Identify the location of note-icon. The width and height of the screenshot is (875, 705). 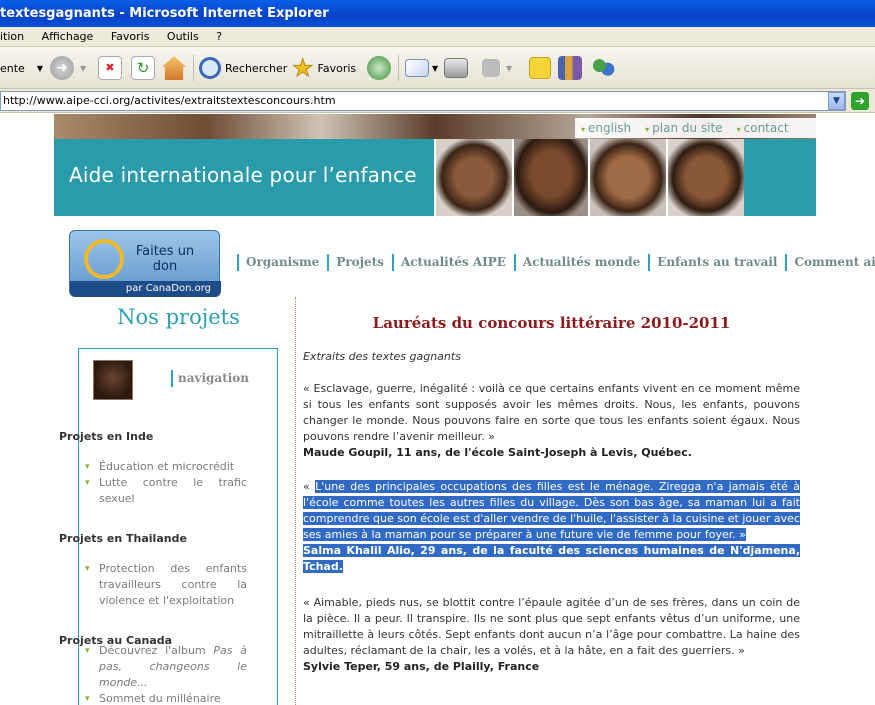
(540, 68).